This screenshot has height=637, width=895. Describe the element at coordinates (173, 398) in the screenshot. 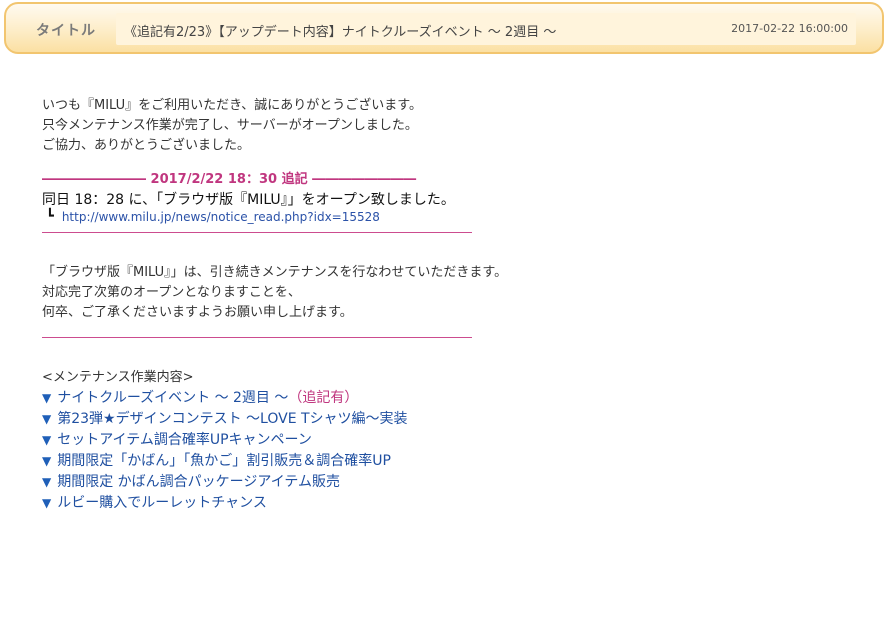

I see `list-item-label: ナイトクルーズイベント 〜 2週目 〜` at that location.